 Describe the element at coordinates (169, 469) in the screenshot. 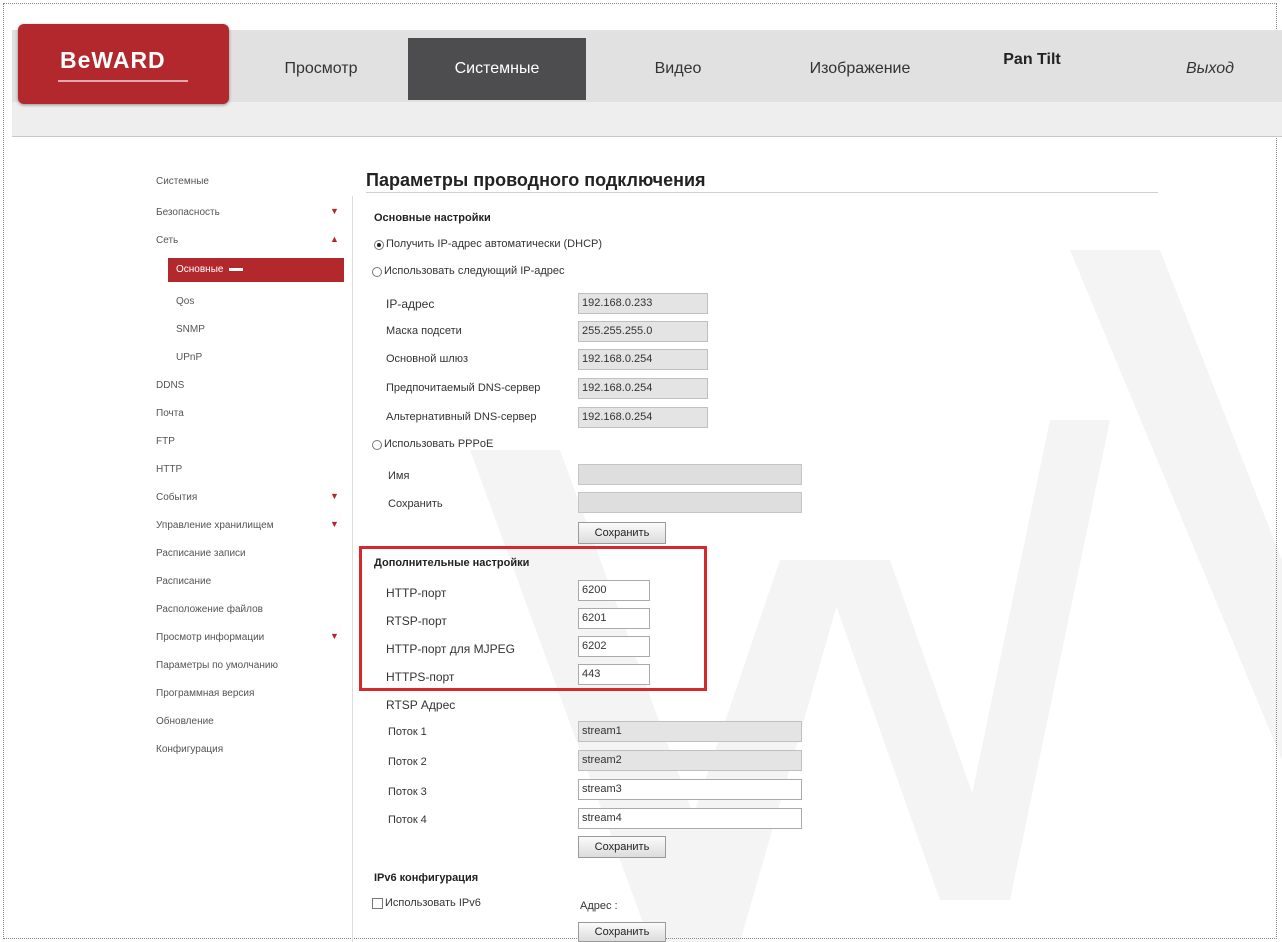

I see `sidebar-item-http: HTTP` at that location.